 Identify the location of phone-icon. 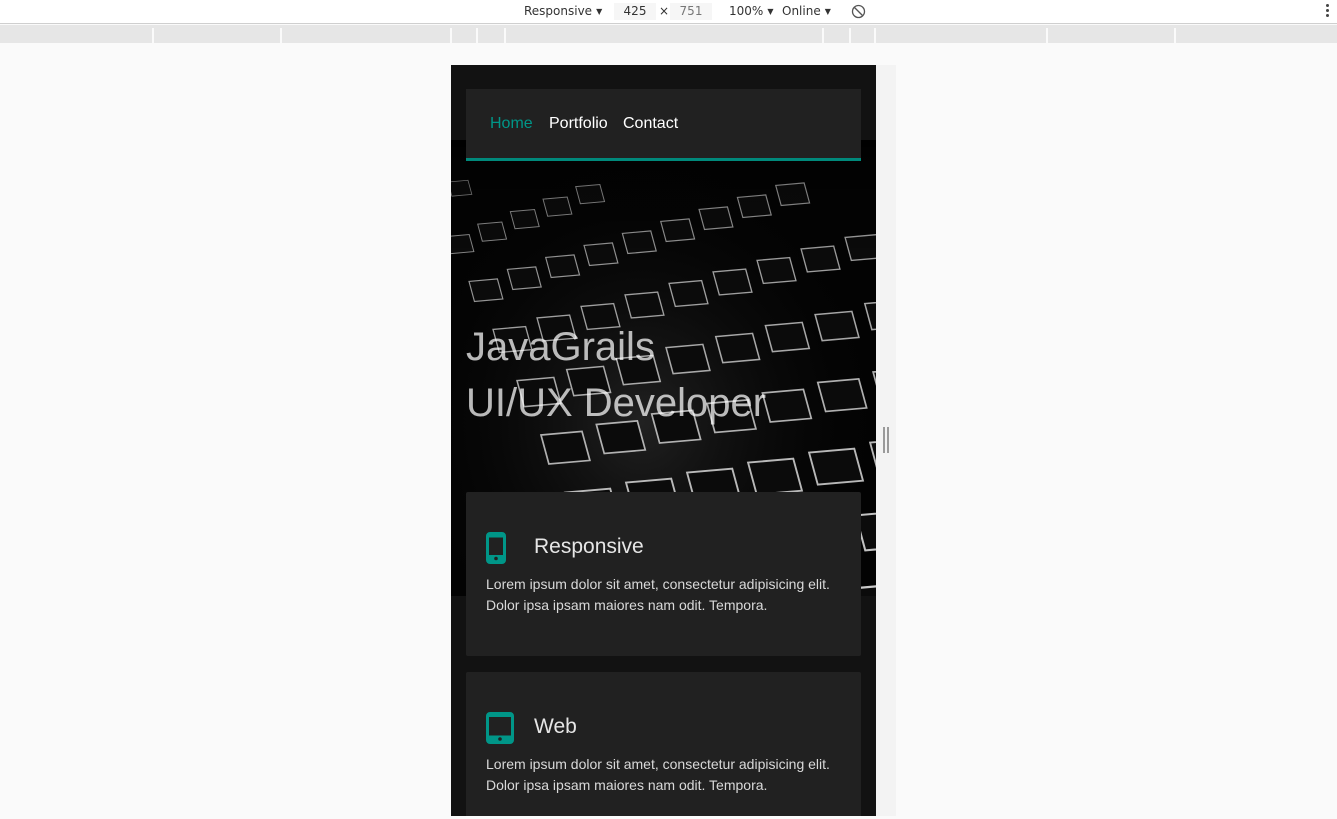
(496, 548).